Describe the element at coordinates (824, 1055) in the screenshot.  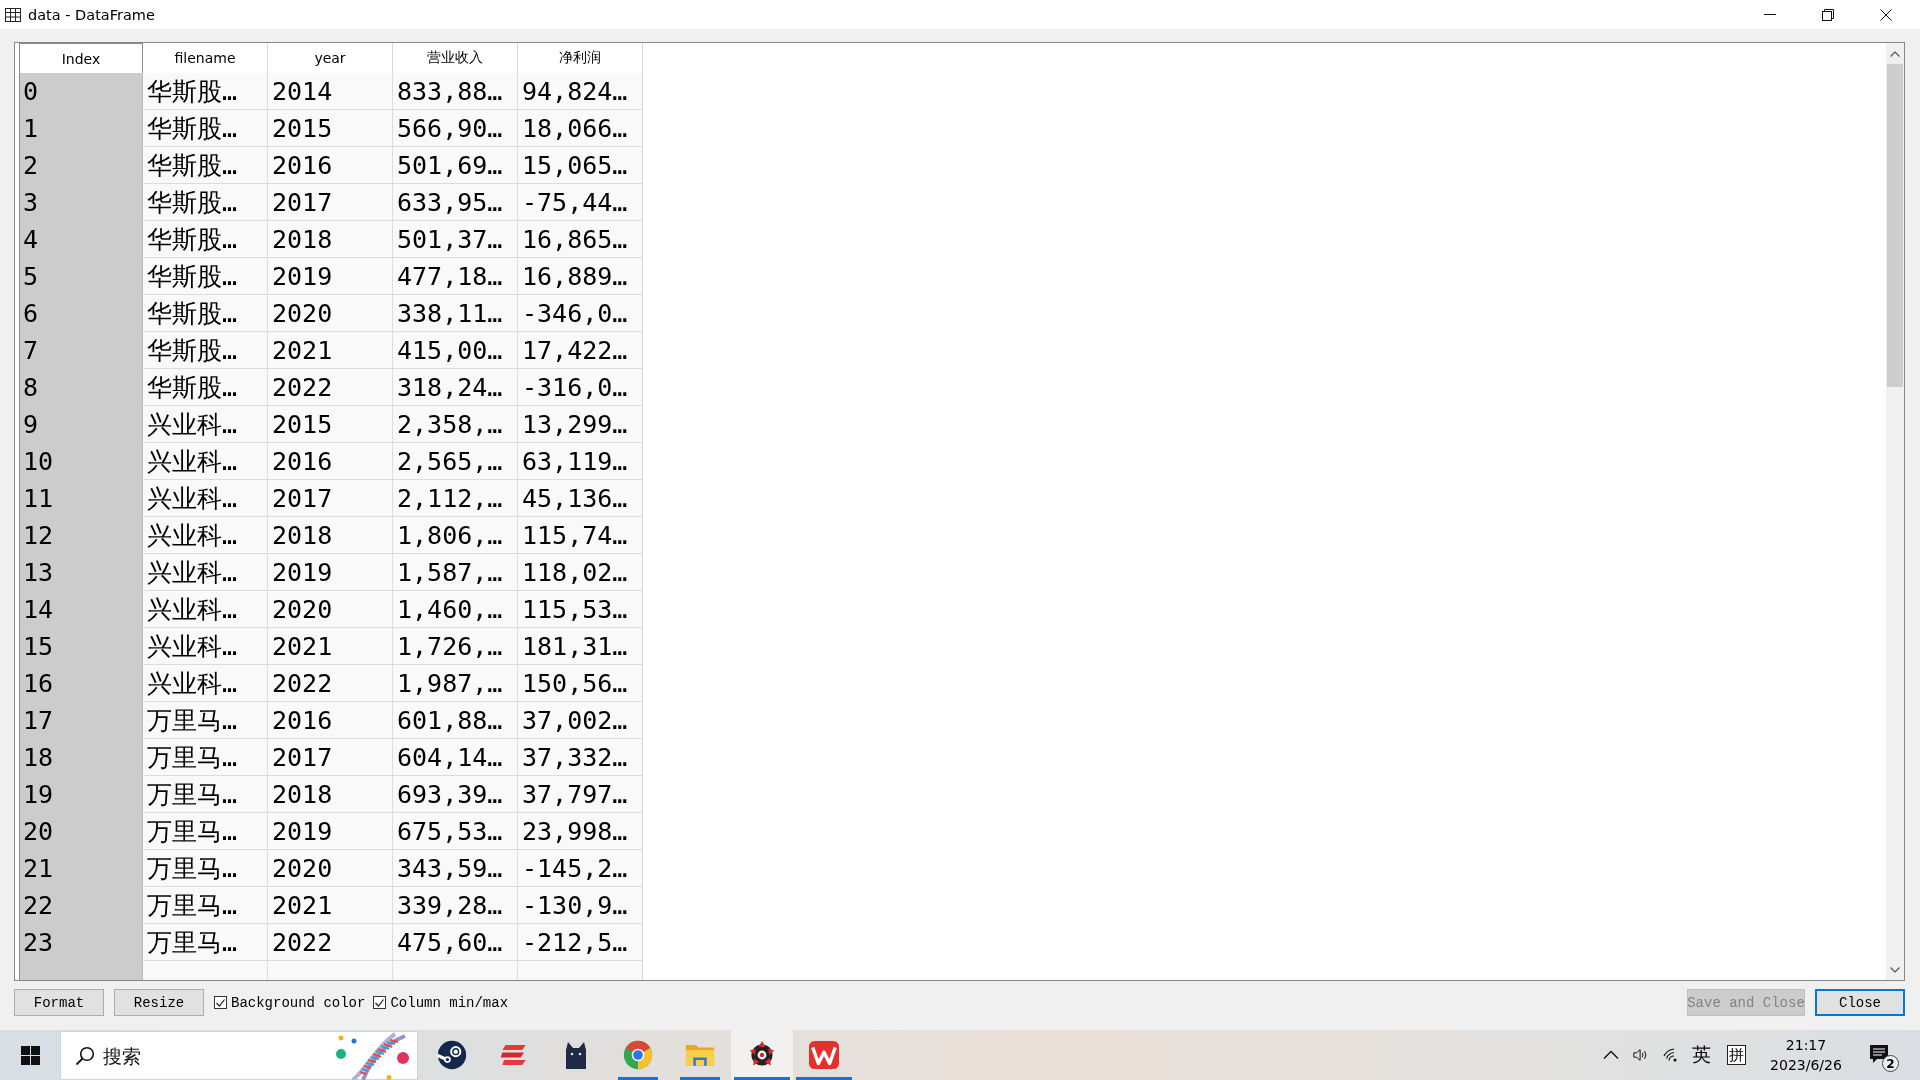
I see `zigzag-tile-icon` at that location.